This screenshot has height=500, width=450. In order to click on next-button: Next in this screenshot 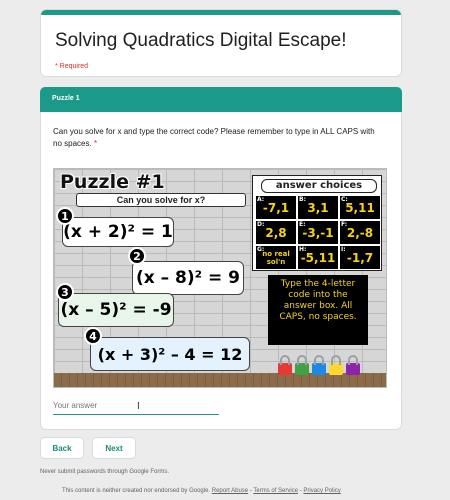, I will do `click(114, 448)`.